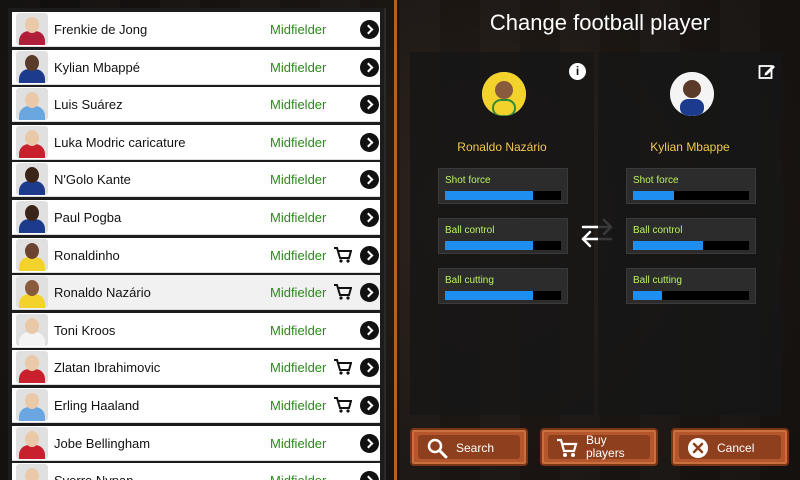  I want to click on player-row: Luis Suárez Midfielder, so click(196, 105).